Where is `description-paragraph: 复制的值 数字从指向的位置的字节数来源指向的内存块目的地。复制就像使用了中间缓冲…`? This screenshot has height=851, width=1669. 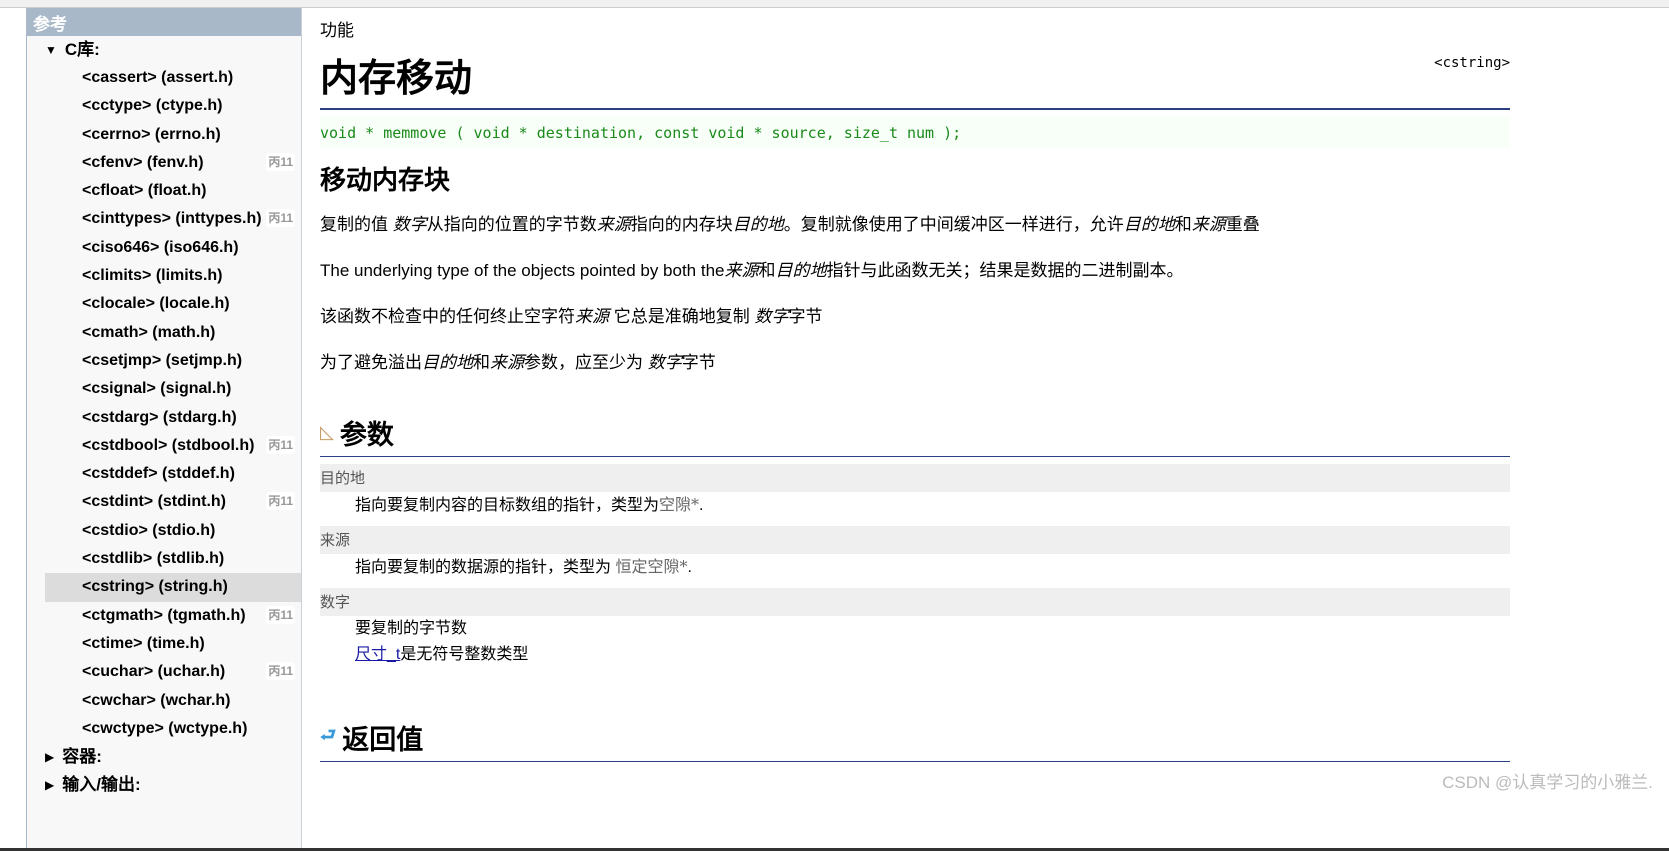
description-paragraph: 复制的值 数字从指向的位置的字节数来源指向的内存块目的地。复制就像使用了中间缓冲… is located at coordinates (915, 225).